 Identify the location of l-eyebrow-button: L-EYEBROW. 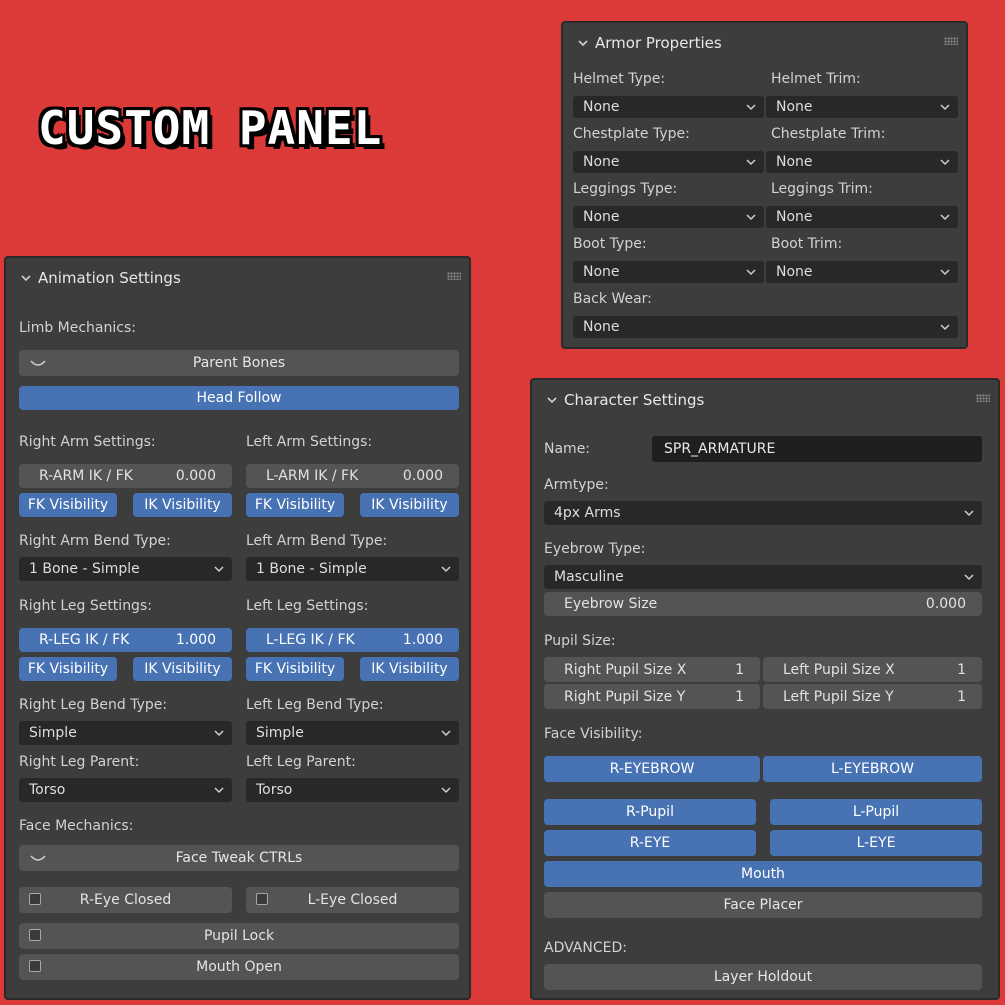
(872, 769).